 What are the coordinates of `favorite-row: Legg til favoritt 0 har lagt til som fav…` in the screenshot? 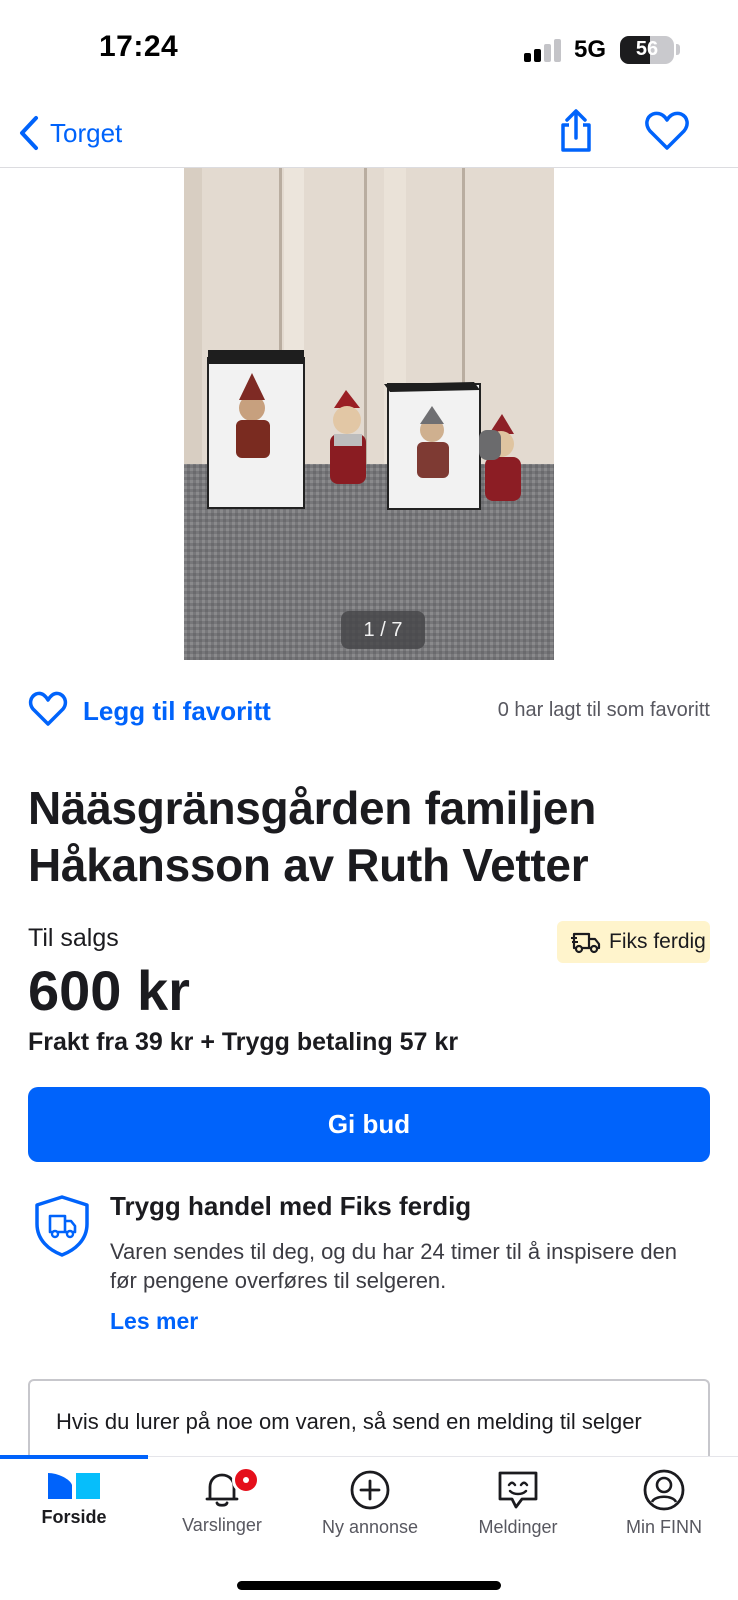 It's located at (369, 710).